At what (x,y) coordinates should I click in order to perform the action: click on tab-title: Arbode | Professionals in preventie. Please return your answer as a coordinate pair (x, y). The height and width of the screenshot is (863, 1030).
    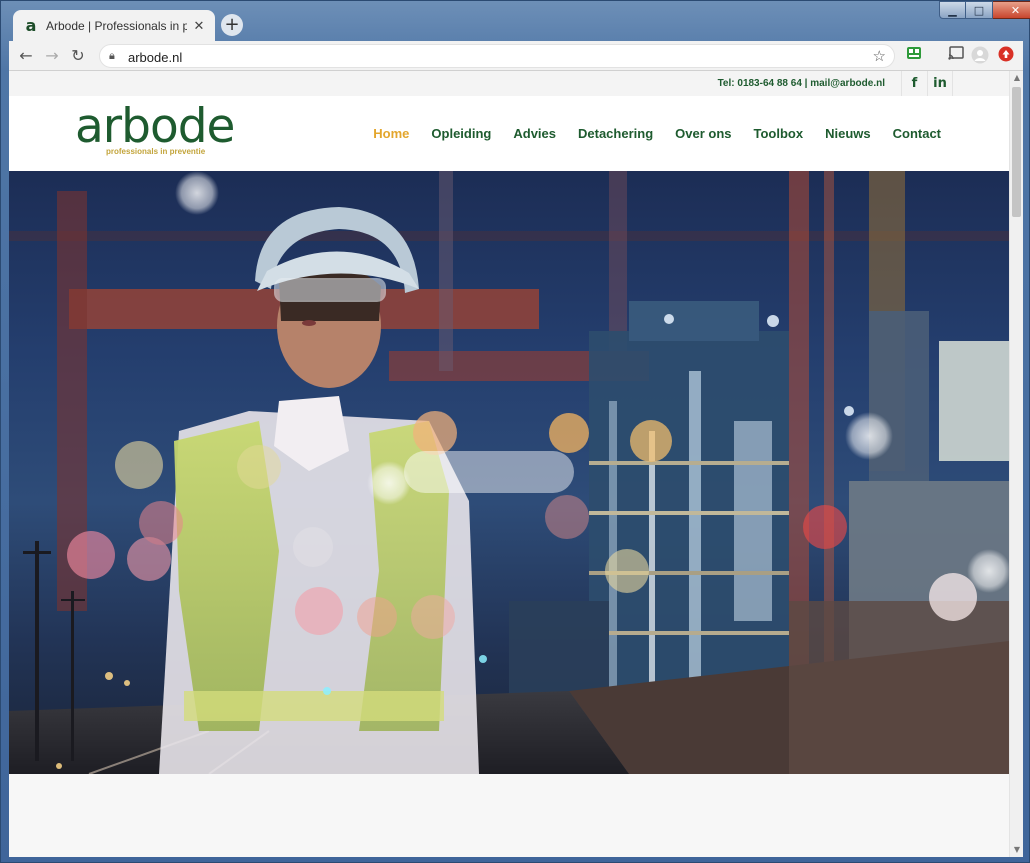
    Looking at the image, I should click on (116, 25).